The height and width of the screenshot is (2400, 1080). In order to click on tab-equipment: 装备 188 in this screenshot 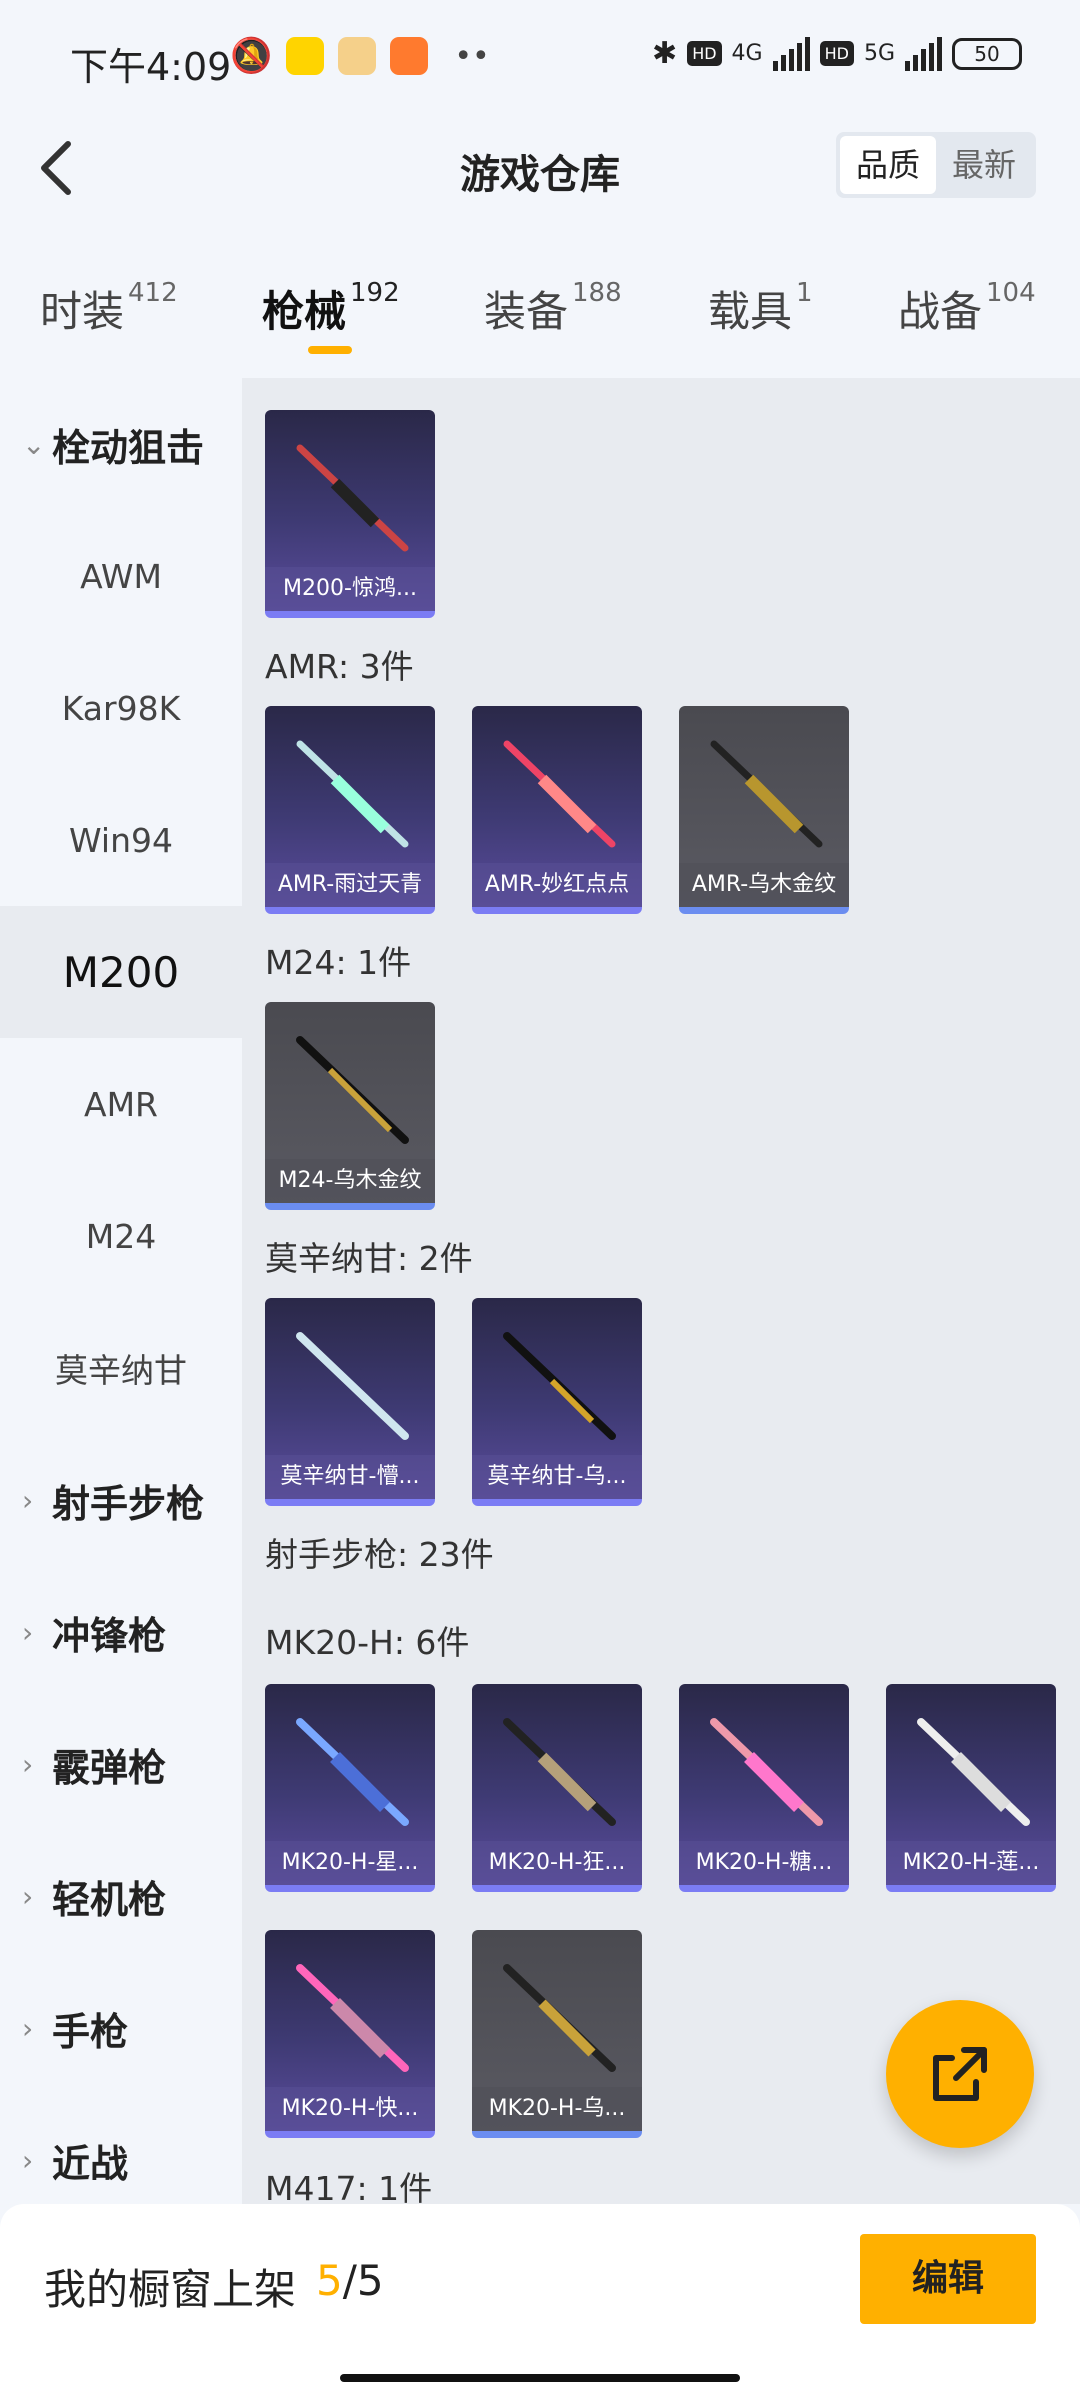, I will do `click(553, 308)`.